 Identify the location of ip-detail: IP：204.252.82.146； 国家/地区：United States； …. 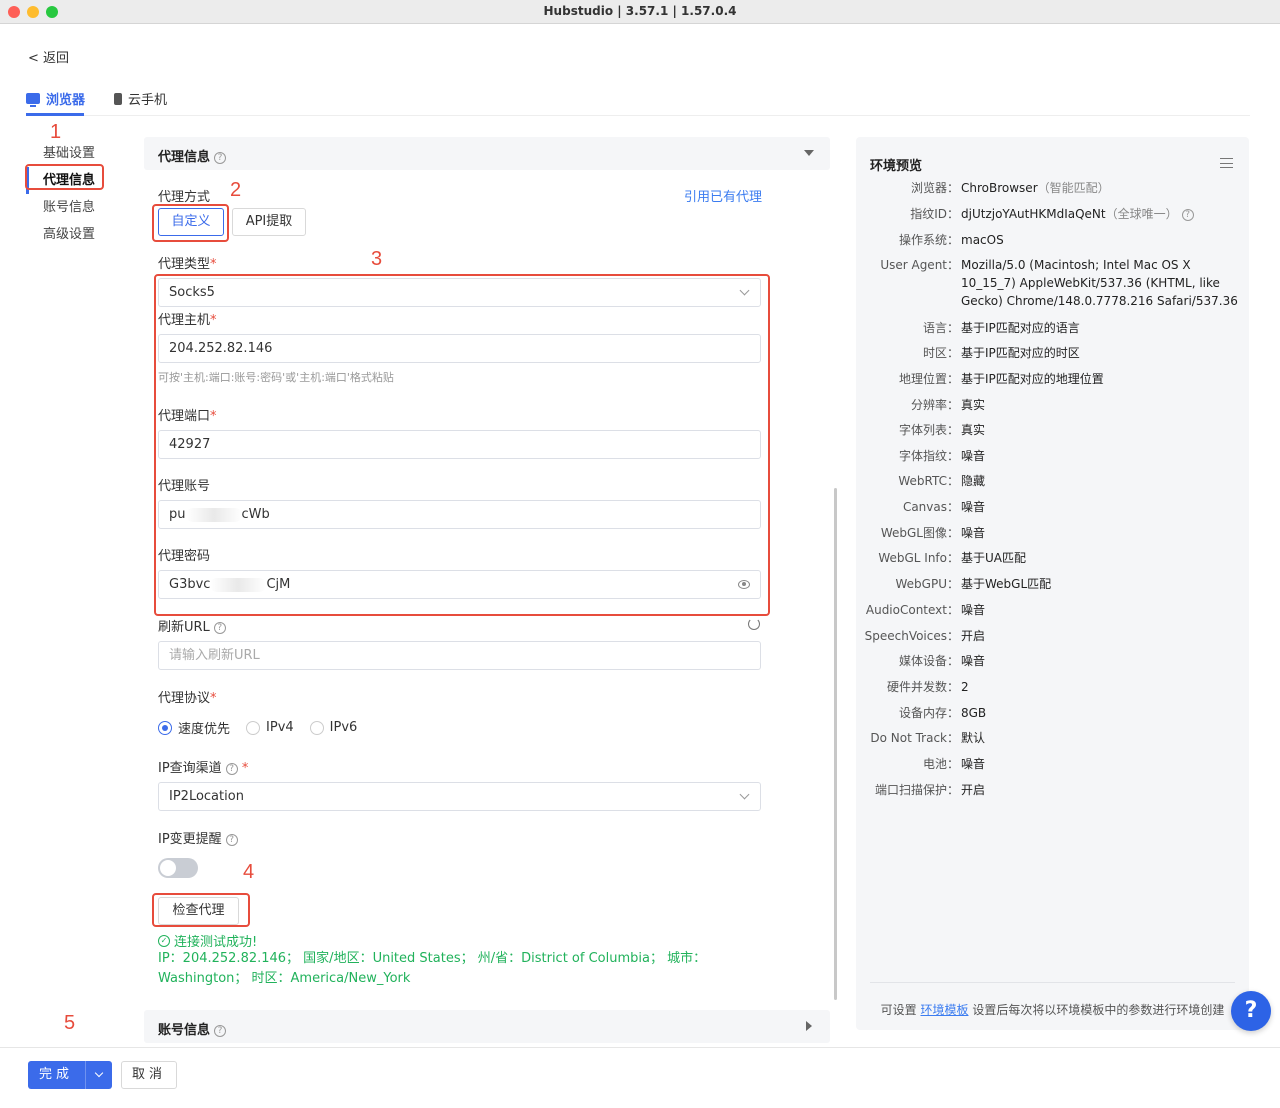
(432, 968).